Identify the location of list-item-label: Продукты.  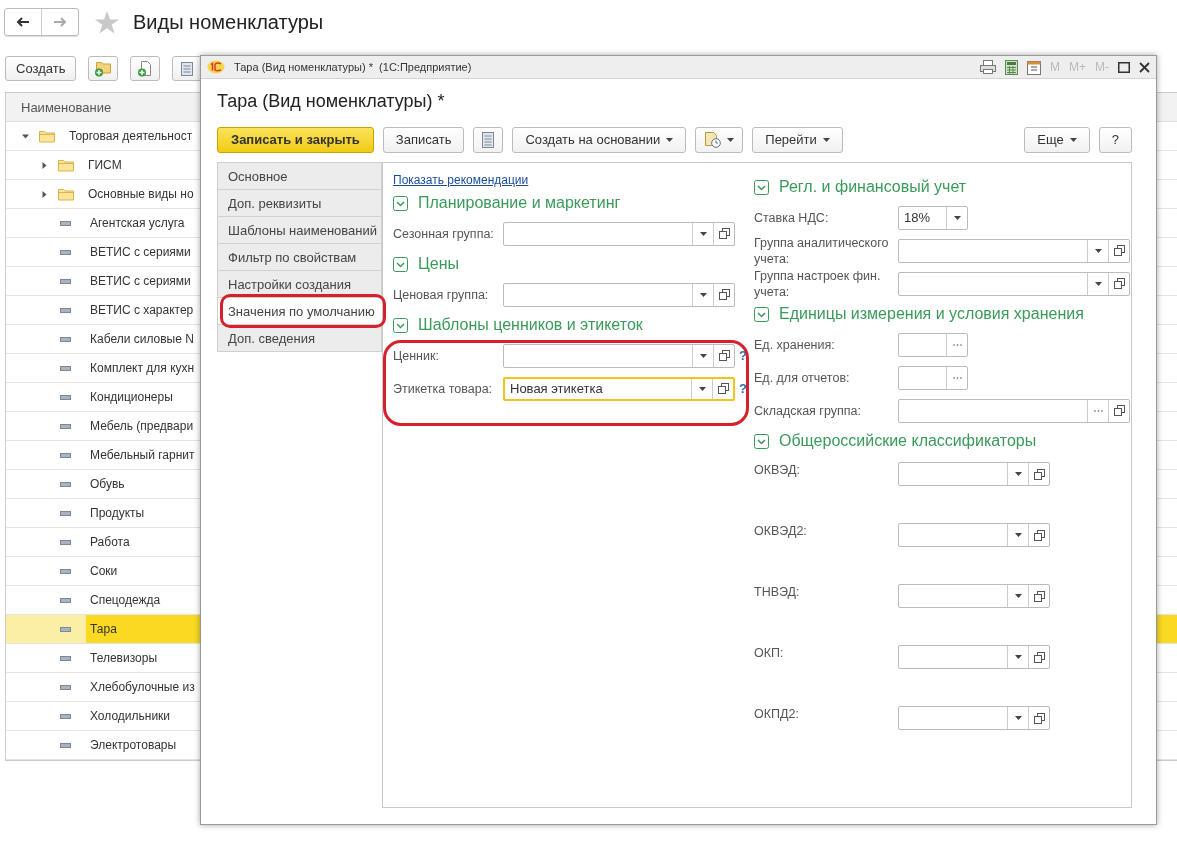
(117, 513).